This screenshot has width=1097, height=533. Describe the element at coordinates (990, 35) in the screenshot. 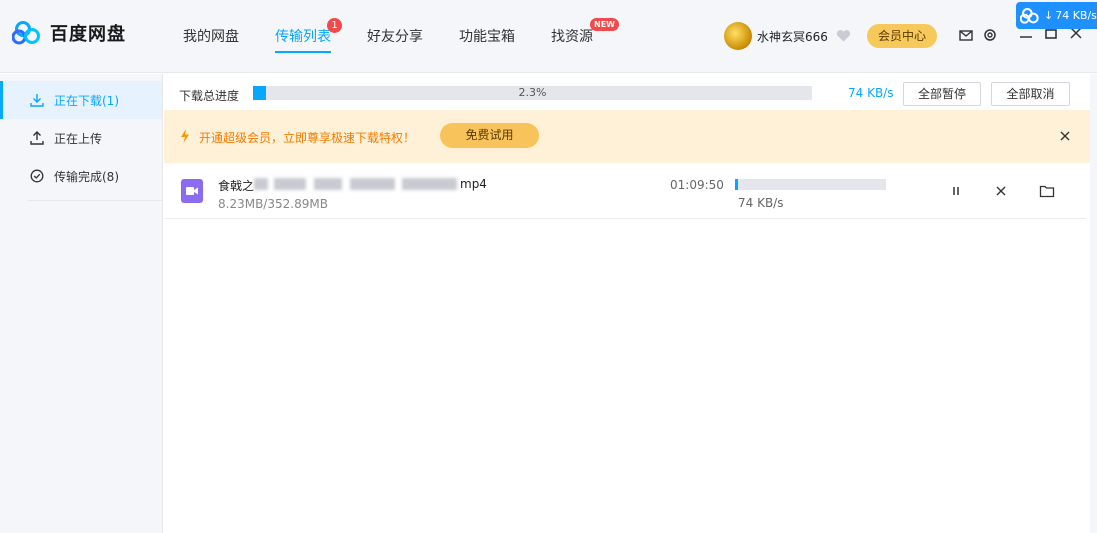

I see `settings-gear-icon` at that location.